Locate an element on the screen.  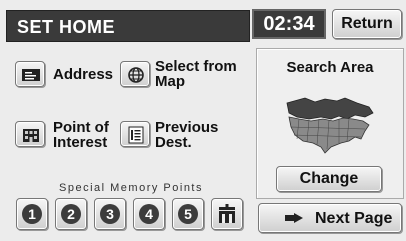
memory-point-number: 1 is located at coordinates (32, 214).